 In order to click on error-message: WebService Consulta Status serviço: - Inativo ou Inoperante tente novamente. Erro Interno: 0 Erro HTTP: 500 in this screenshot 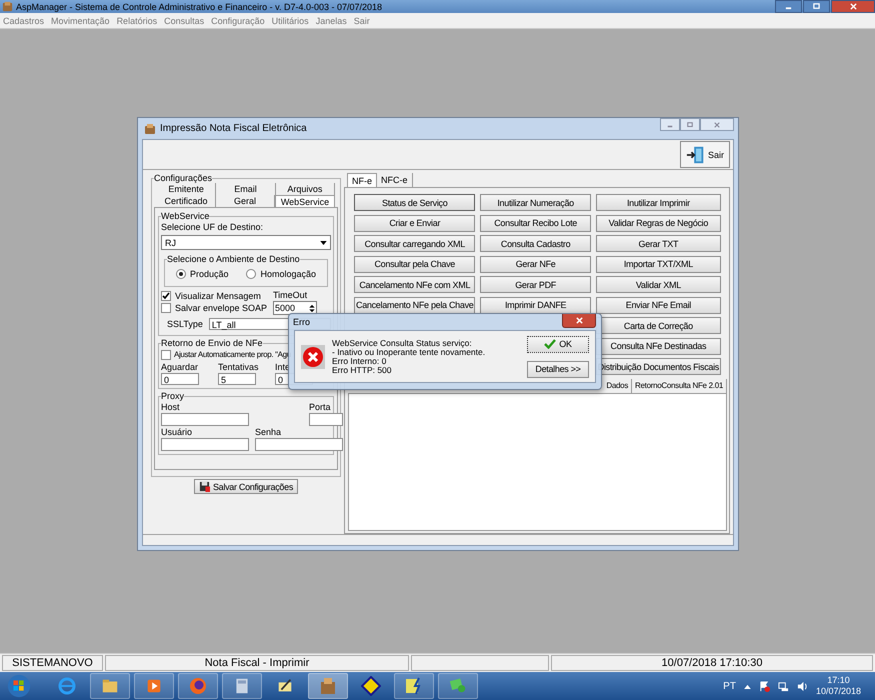, I will do `click(409, 356)`.